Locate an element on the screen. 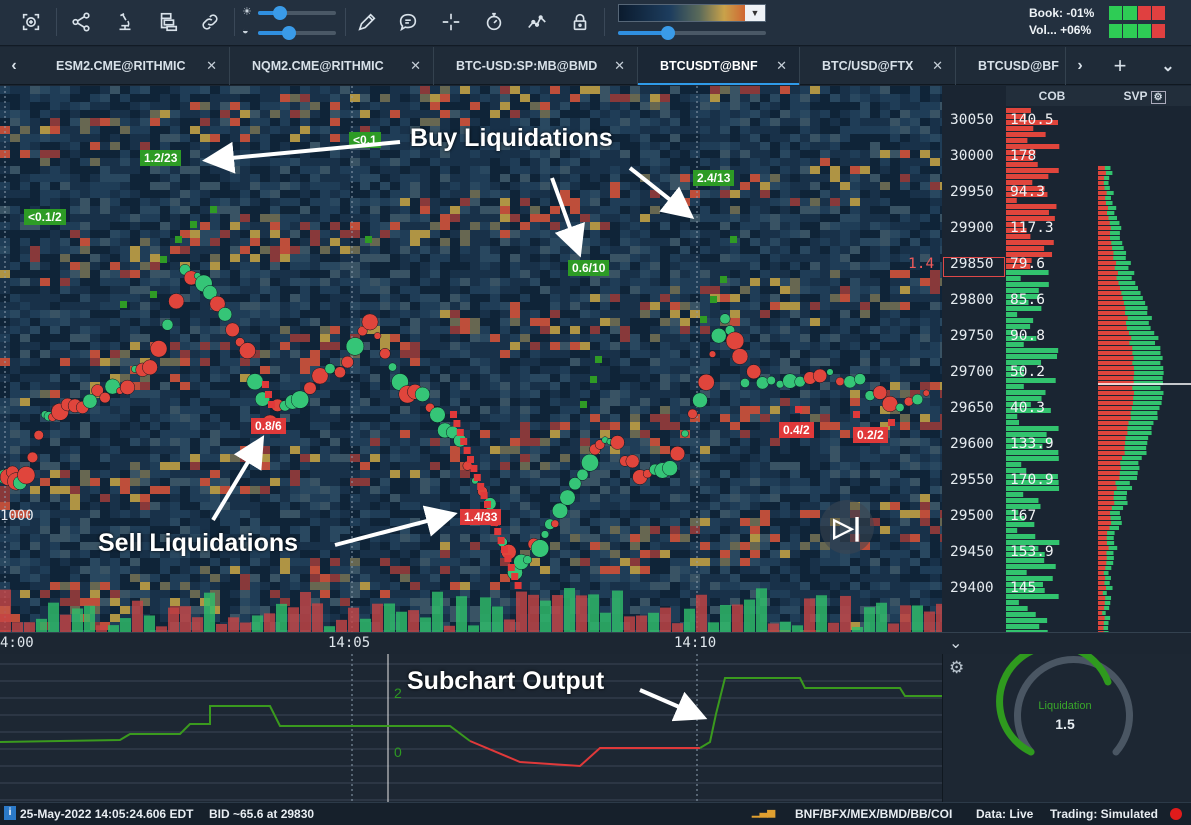 The height and width of the screenshot is (825, 1191). tab-btcusdt-bnf: BTCUSDT@BNF ✕ is located at coordinates (719, 66).